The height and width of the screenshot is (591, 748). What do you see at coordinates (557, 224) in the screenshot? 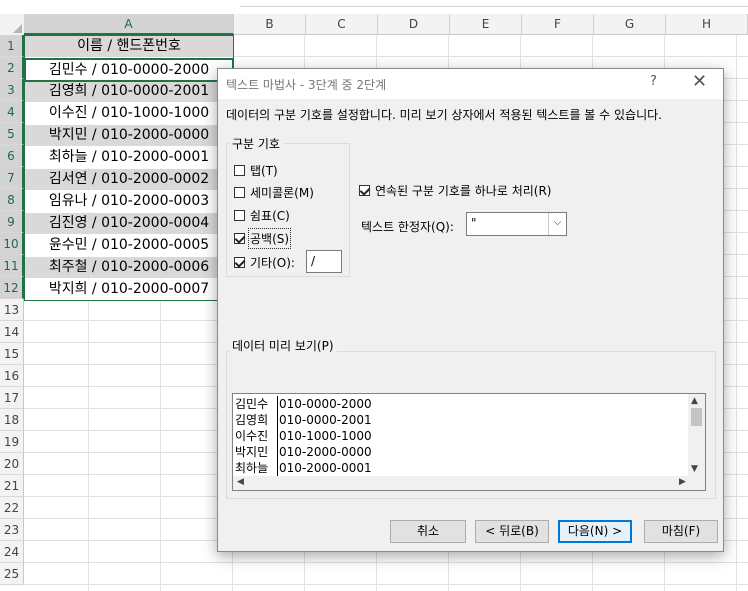
I see `chevron-down-icon: ⌵` at bounding box center [557, 224].